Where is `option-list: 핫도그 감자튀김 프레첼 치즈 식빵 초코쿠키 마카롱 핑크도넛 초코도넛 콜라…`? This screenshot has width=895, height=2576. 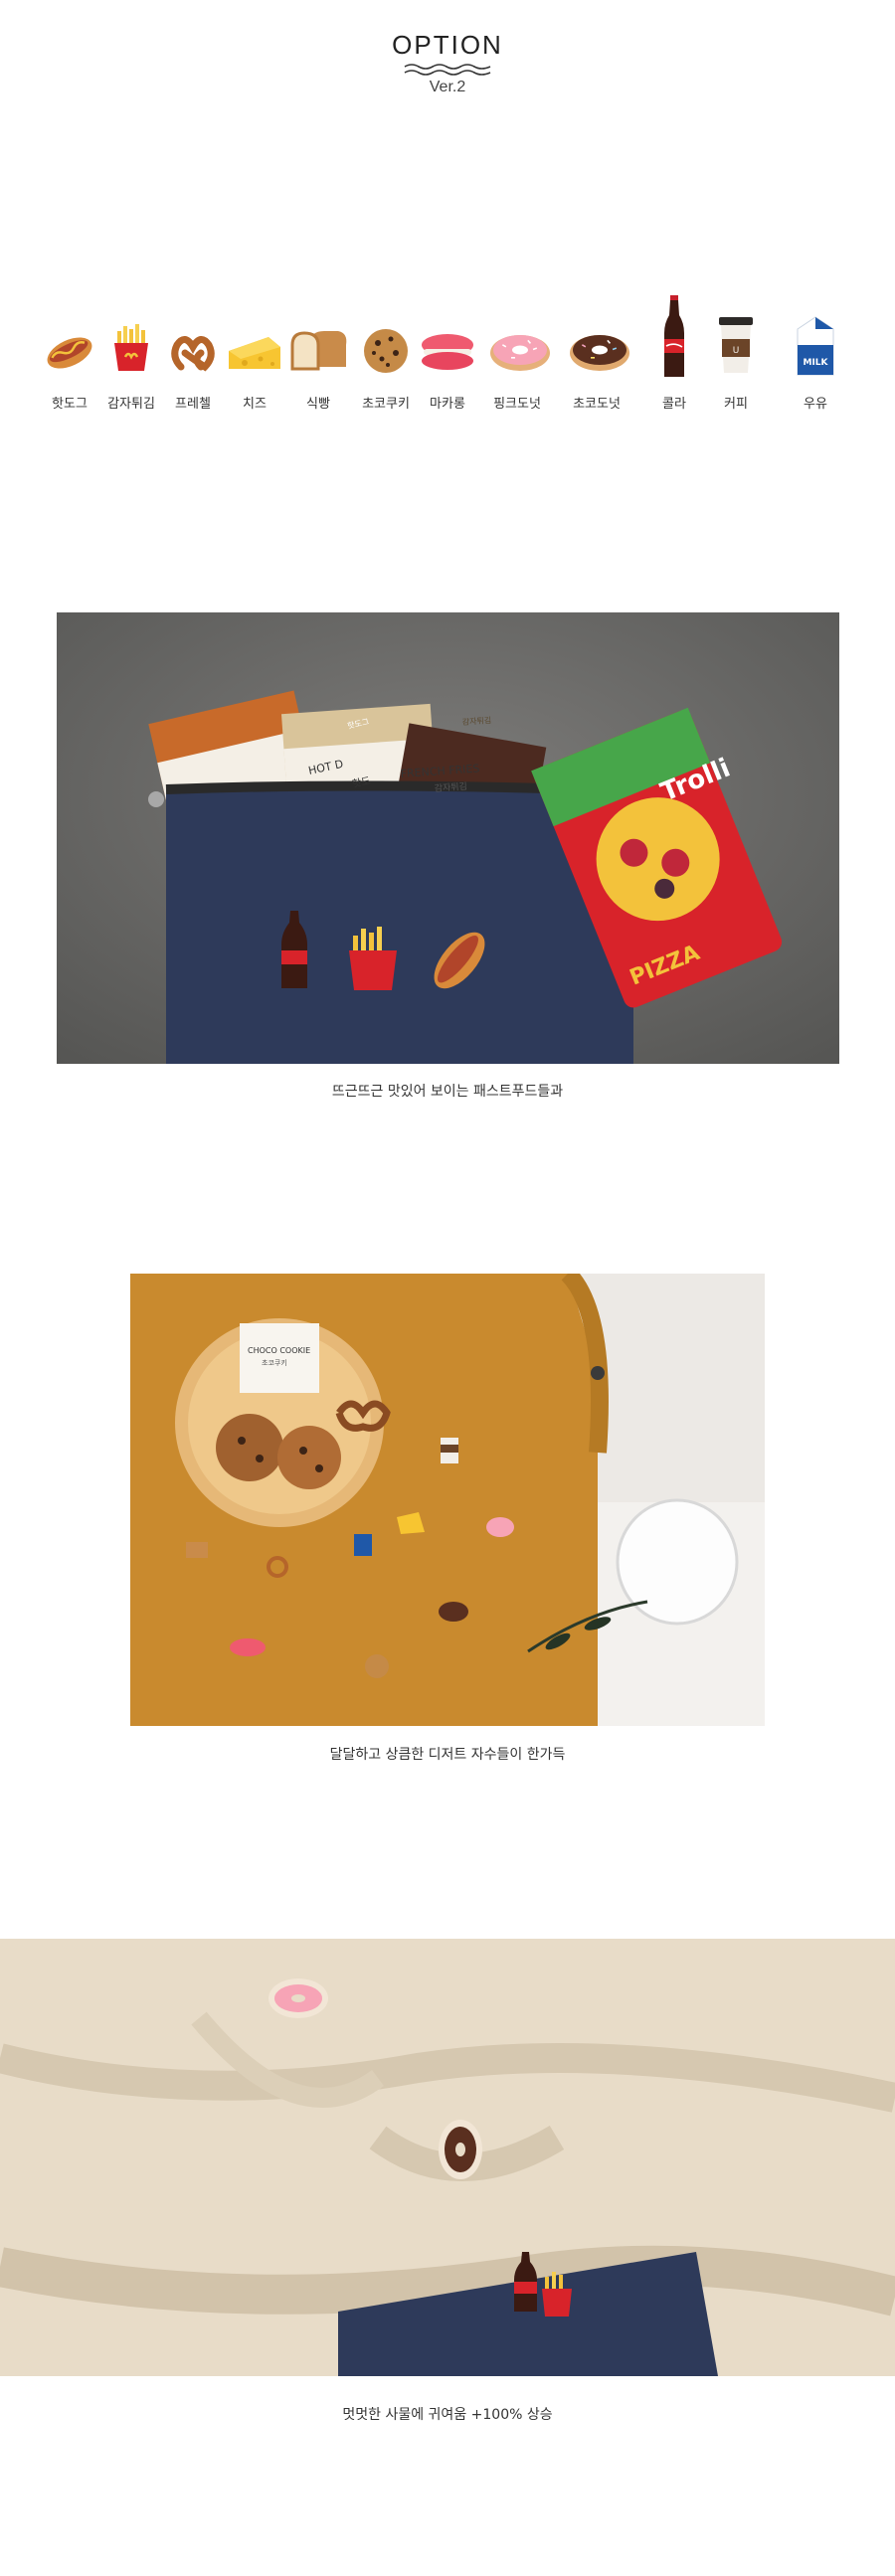
option-list: 핫도그 감자튀김 프레첼 치즈 식빵 초코쿠키 마카롱 핑크도넛 초코도넛 콜라… is located at coordinates (447, 353).